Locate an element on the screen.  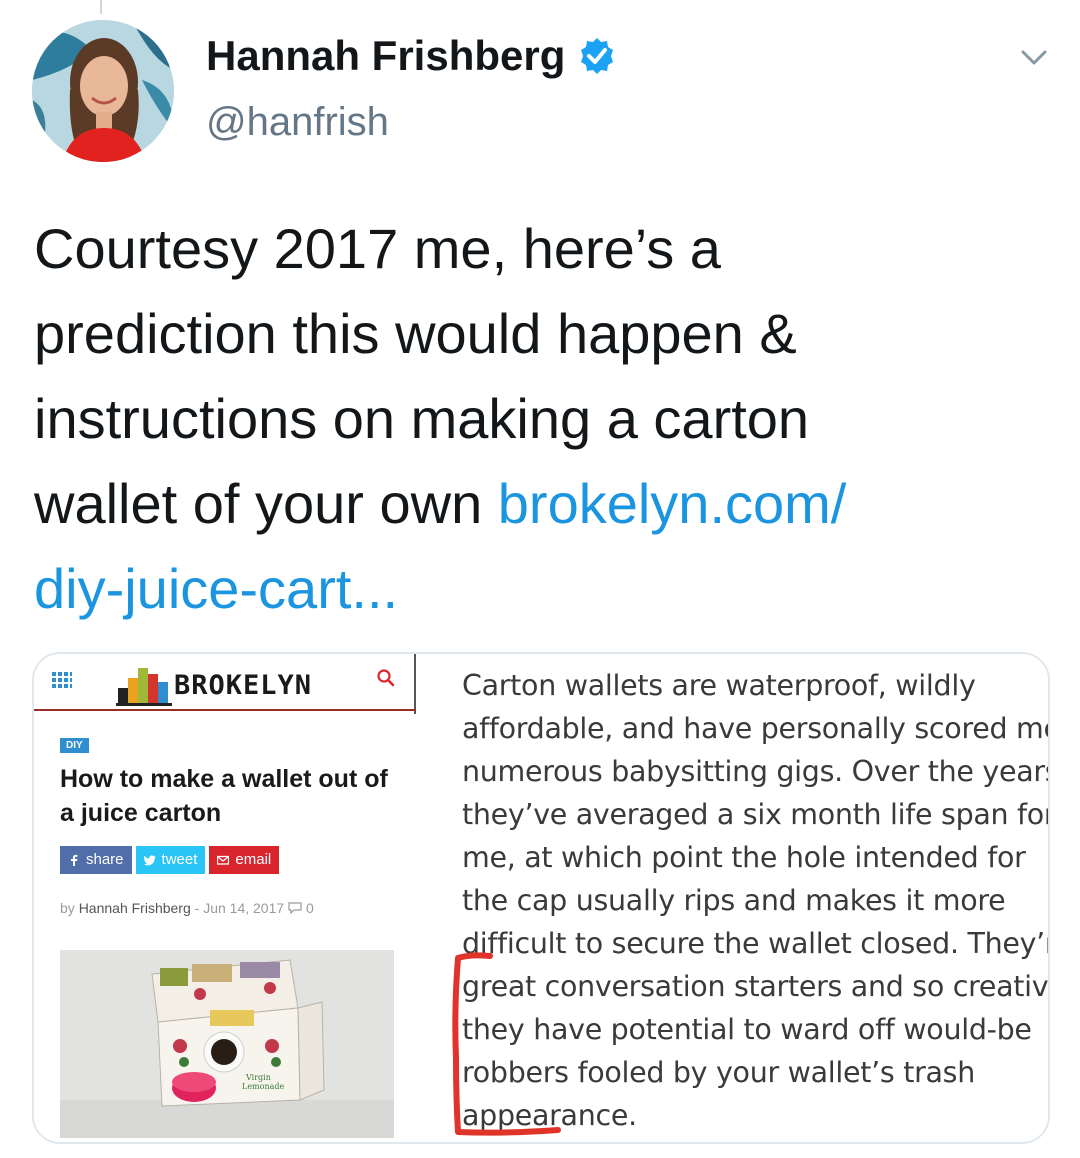
email-share-label: email is located at coordinates (253, 859).